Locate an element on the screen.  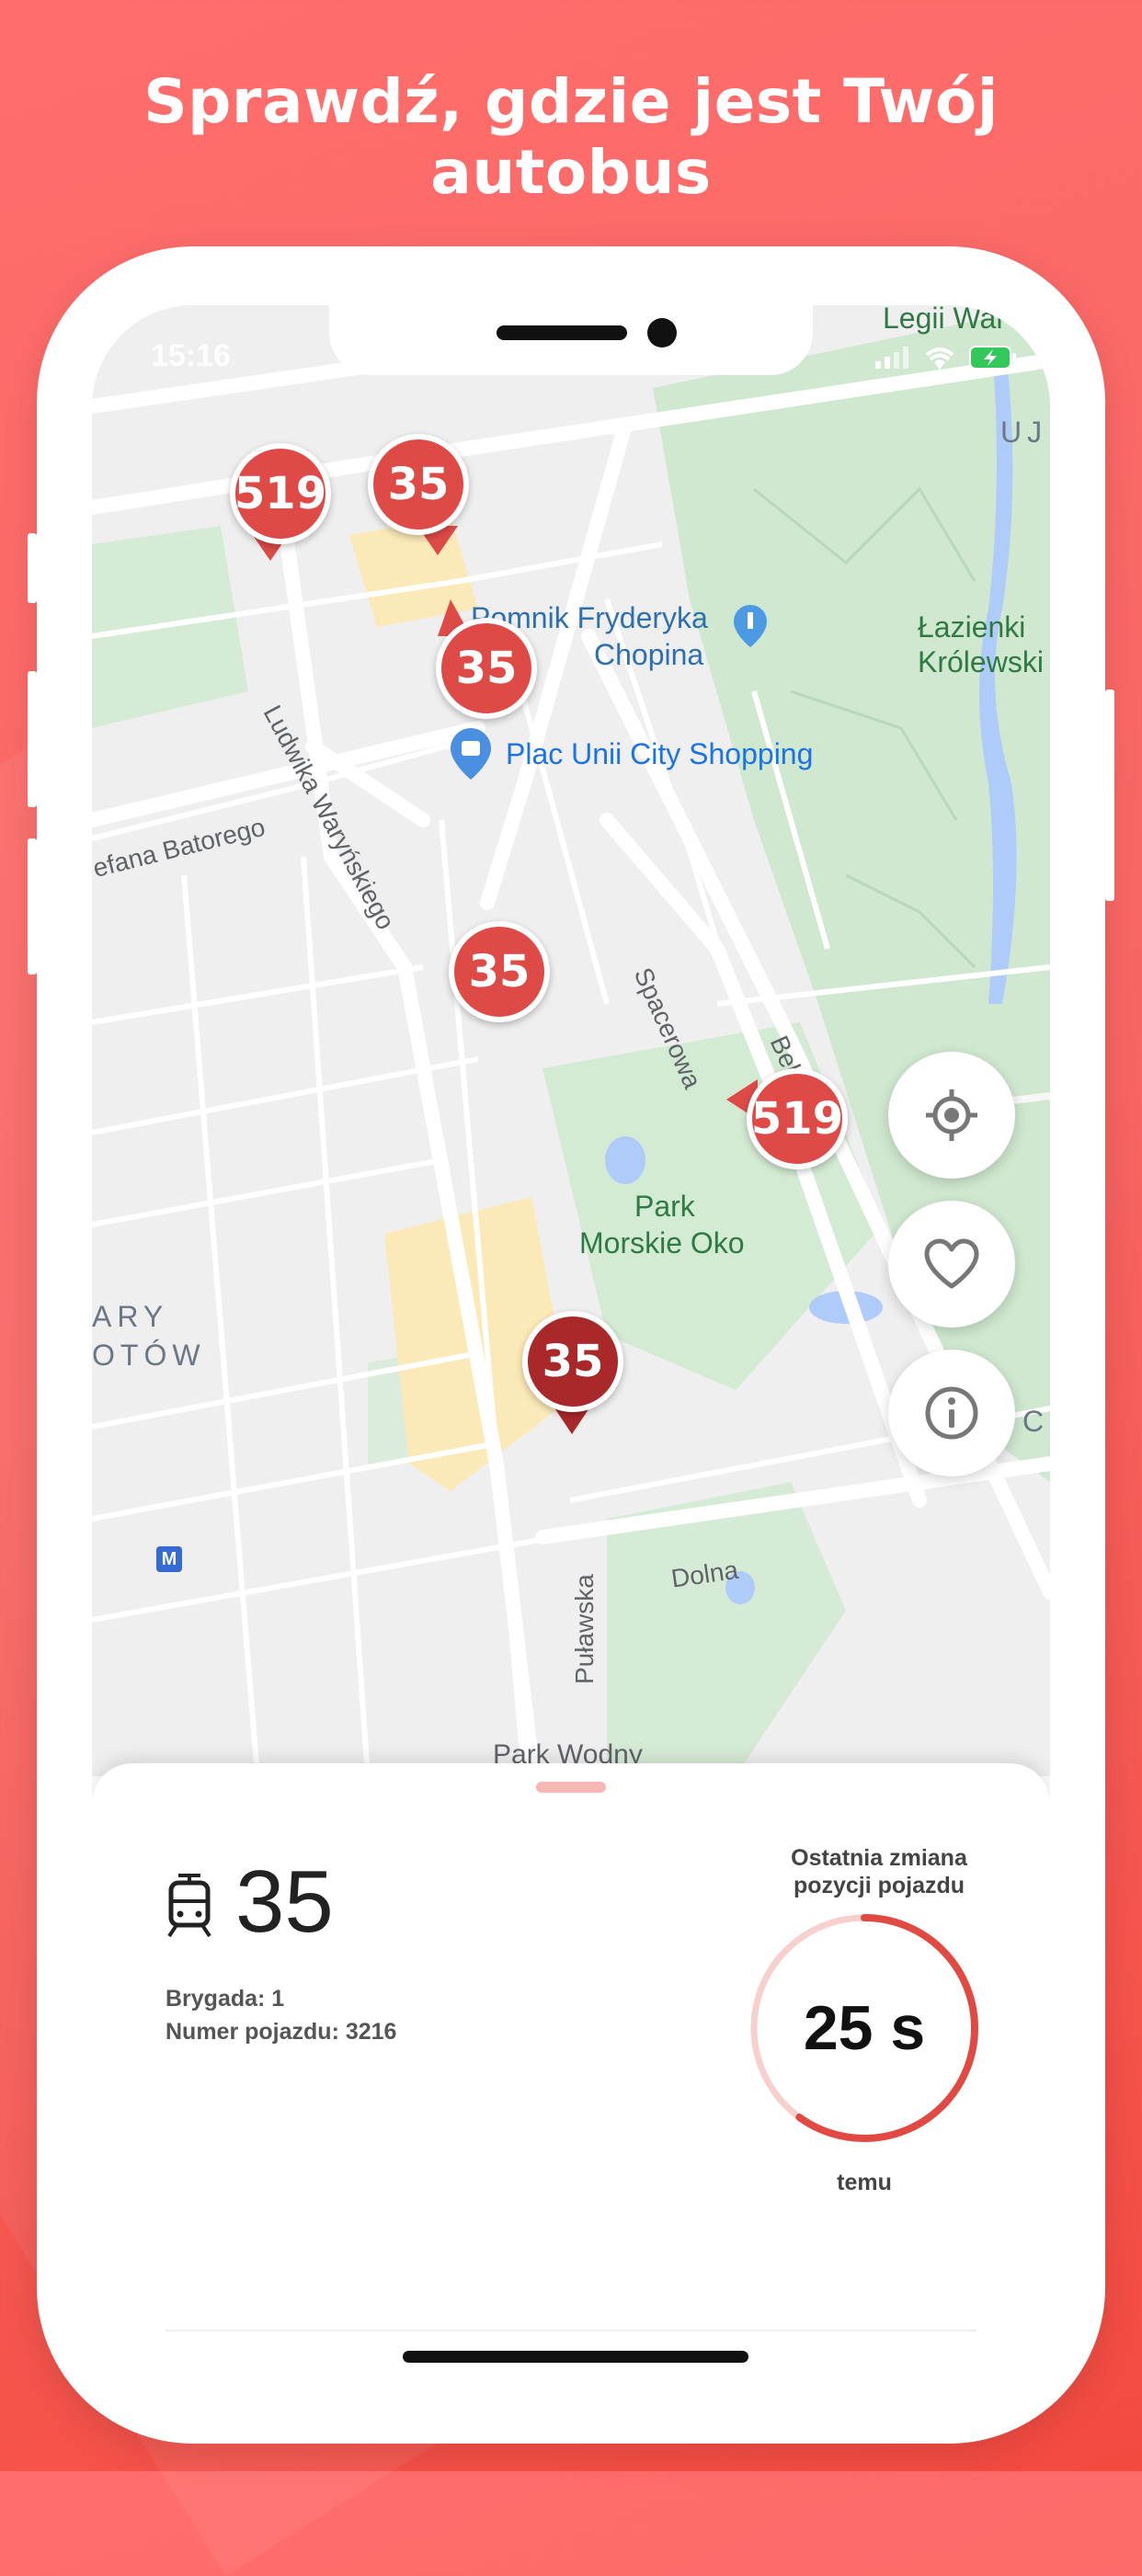
timer-caption: Ostatnia zmiana pozycji pojazdu is located at coordinates (879, 1871).